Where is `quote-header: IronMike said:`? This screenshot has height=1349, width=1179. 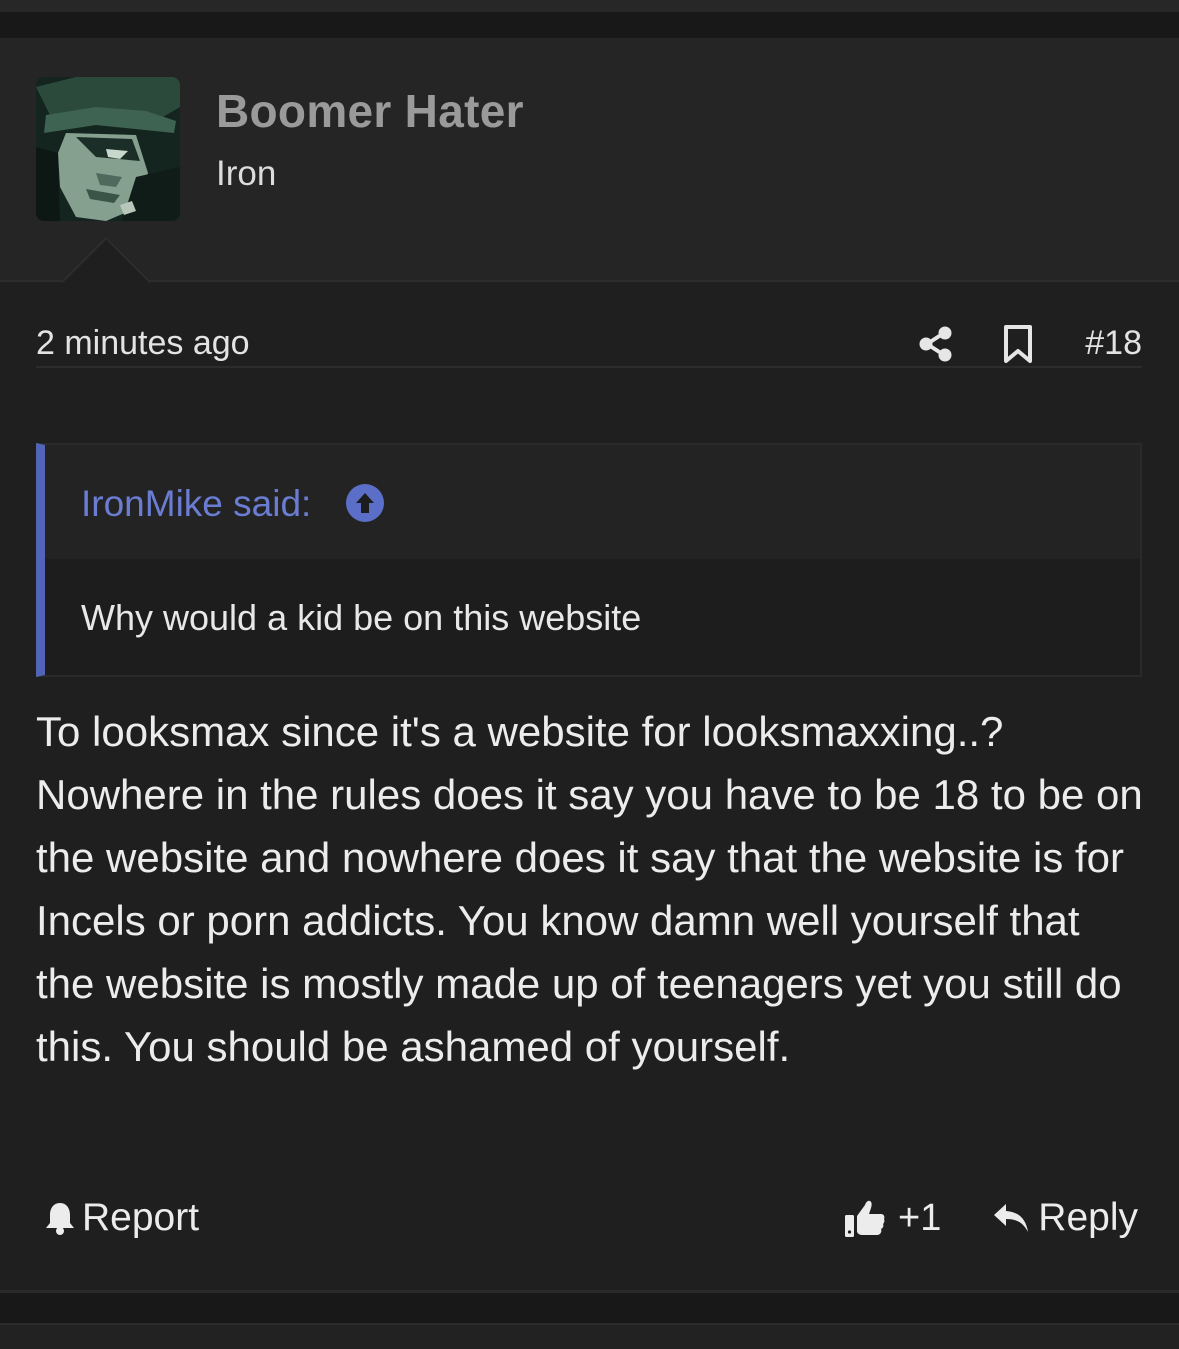
quote-header: IronMike said: is located at coordinates (592, 502).